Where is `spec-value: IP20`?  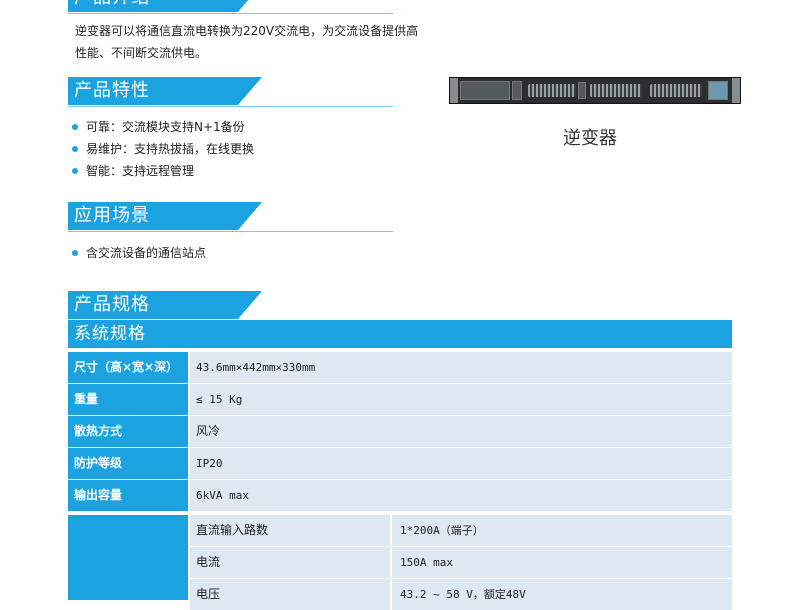 spec-value: IP20 is located at coordinates (461, 463).